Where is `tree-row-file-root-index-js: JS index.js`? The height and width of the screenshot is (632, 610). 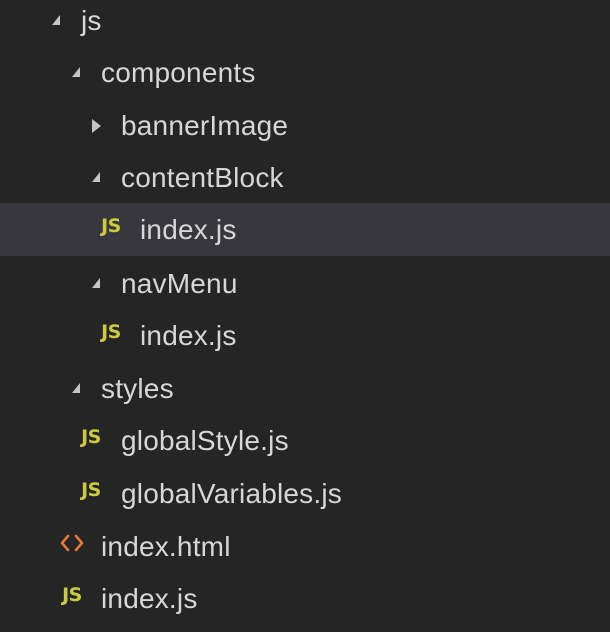 tree-row-file-root-index-js: JS index.js is located at coordinates (305, 598).